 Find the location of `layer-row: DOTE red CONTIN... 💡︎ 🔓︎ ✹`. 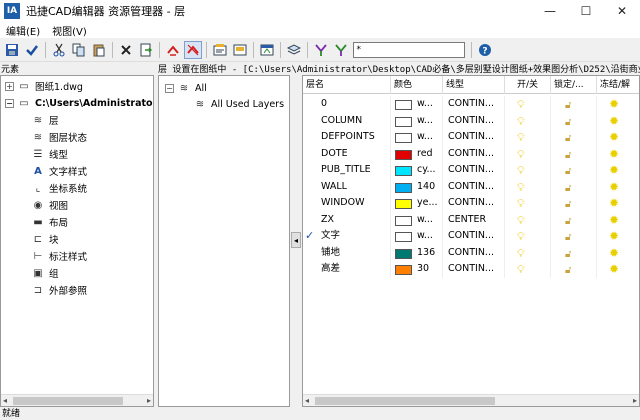

layer-row: DOTE red CONTIN... 💡︎ 🔓︎ ✹ is located at coordinates (471, 154).